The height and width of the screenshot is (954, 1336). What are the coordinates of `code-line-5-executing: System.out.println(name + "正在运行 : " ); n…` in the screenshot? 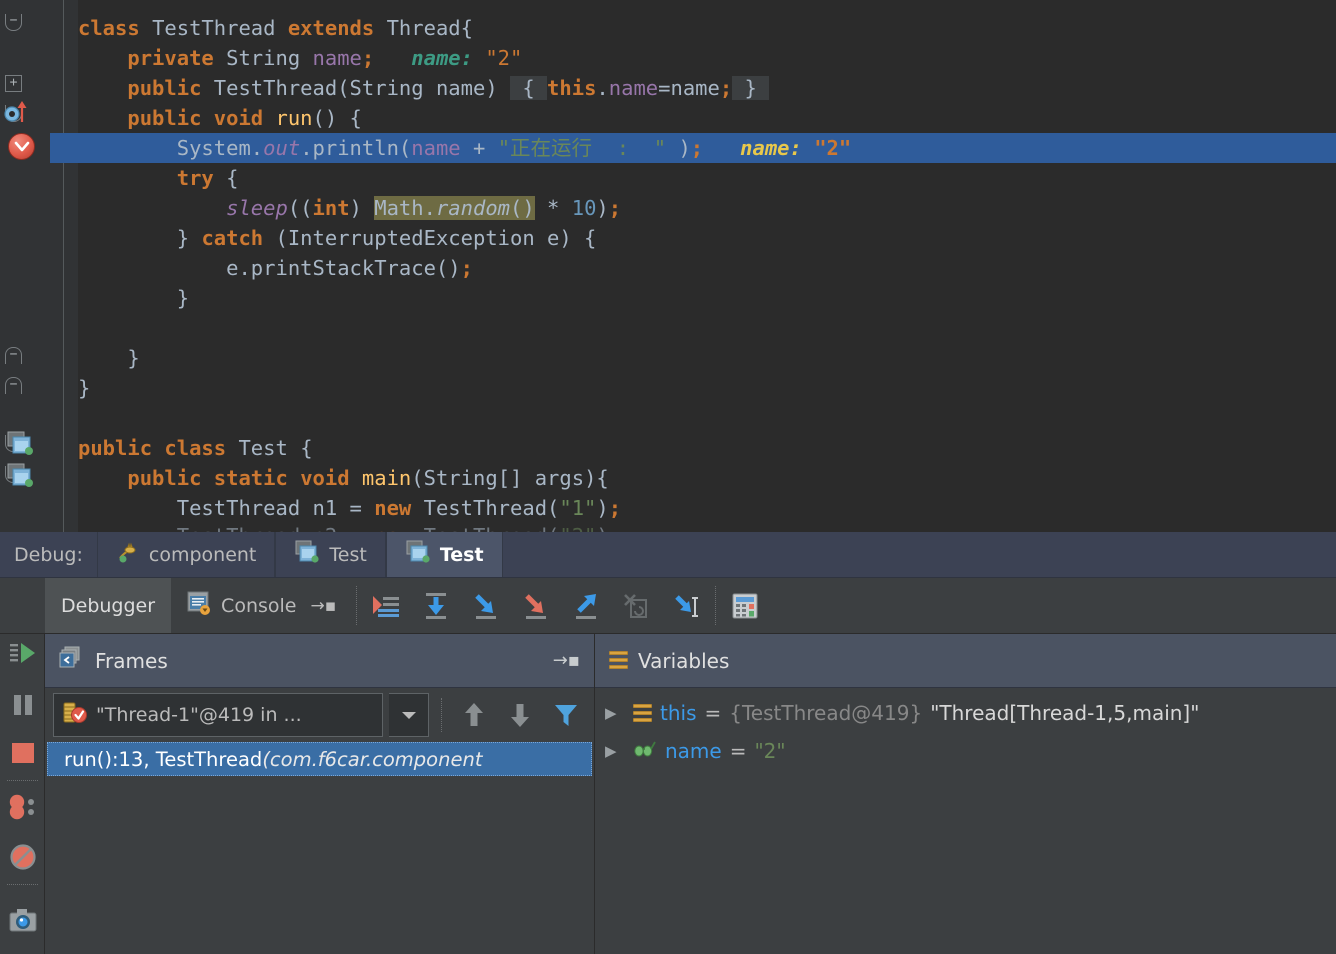 It's located at (514, 148).